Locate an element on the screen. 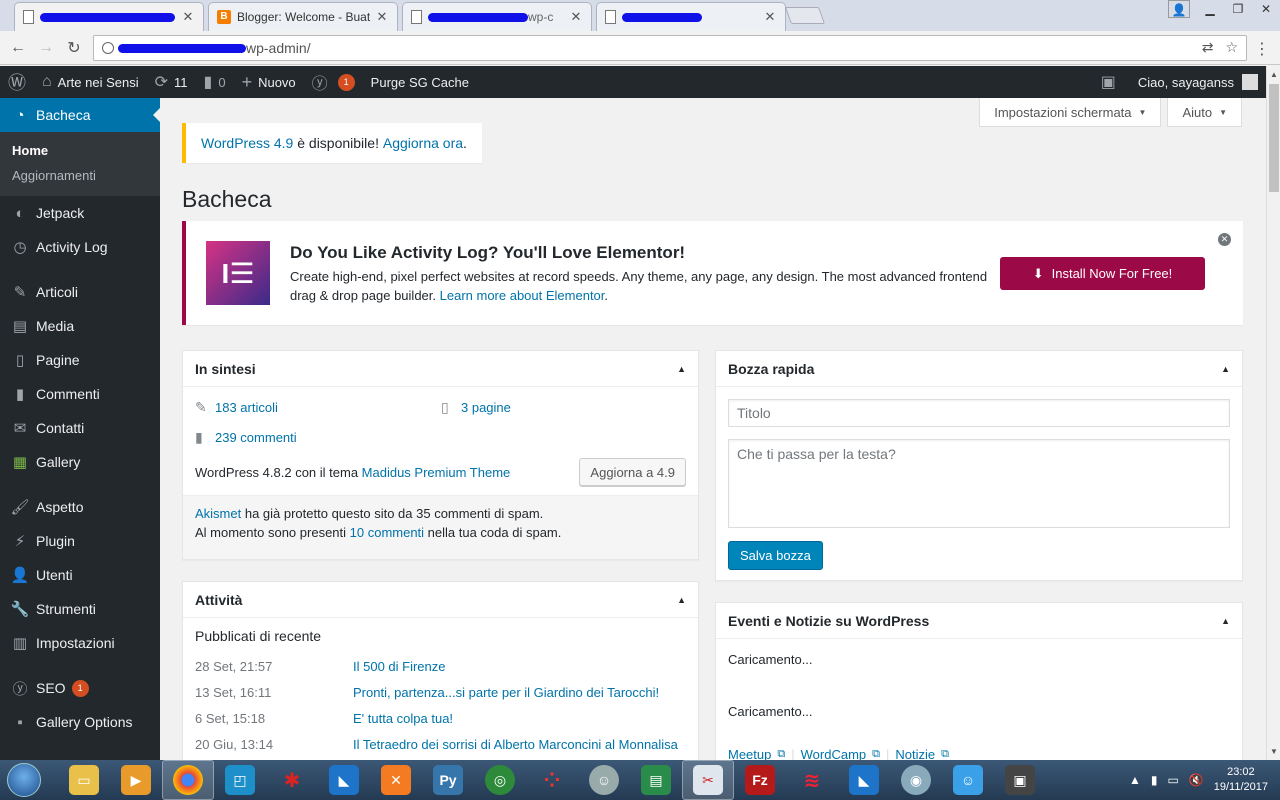  draft-title-input: Titolo is located at coordinates (979, 413).